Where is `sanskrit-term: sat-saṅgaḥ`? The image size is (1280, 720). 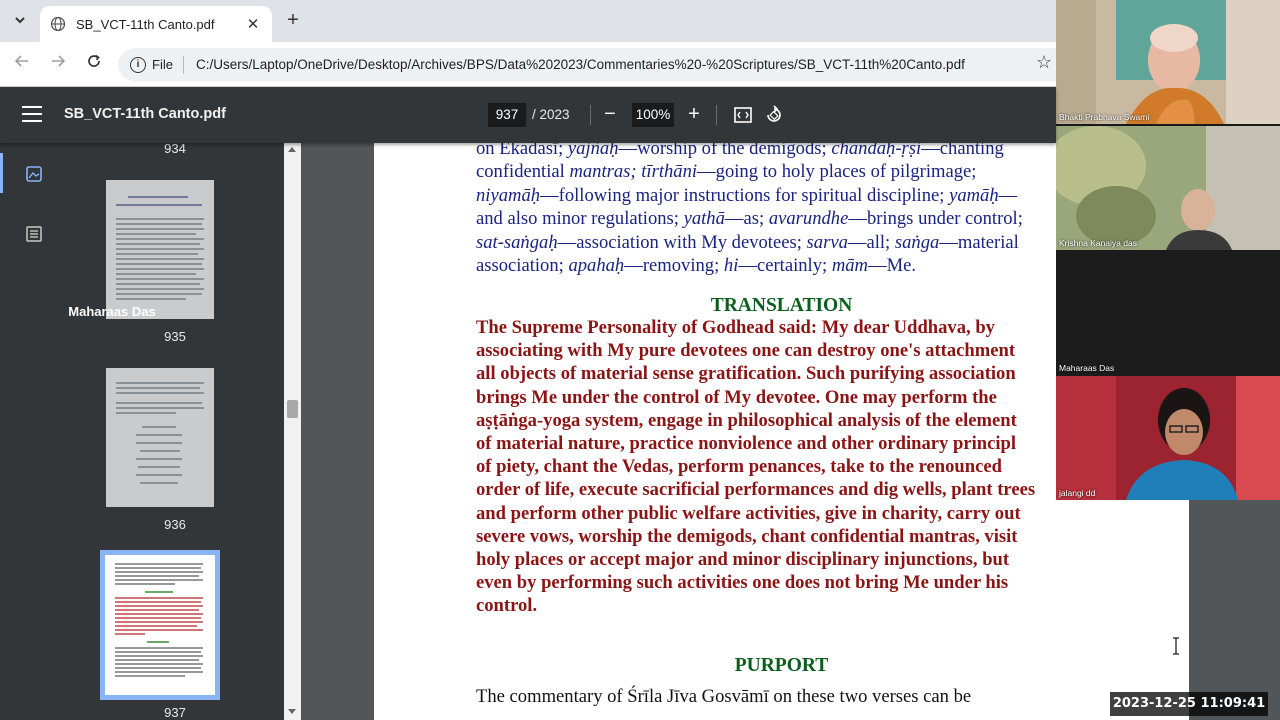
sanskrit-term: sat-saṅgaḥ is located at coordinates (517, 242).